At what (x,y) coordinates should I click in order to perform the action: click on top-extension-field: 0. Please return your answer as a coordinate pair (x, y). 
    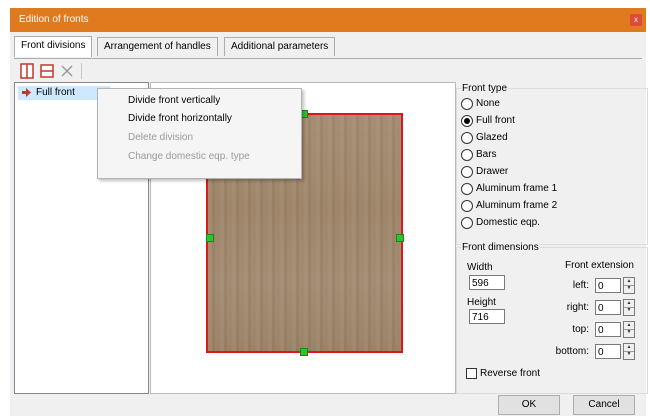
    Looking at the image, I should click on (608, 329).